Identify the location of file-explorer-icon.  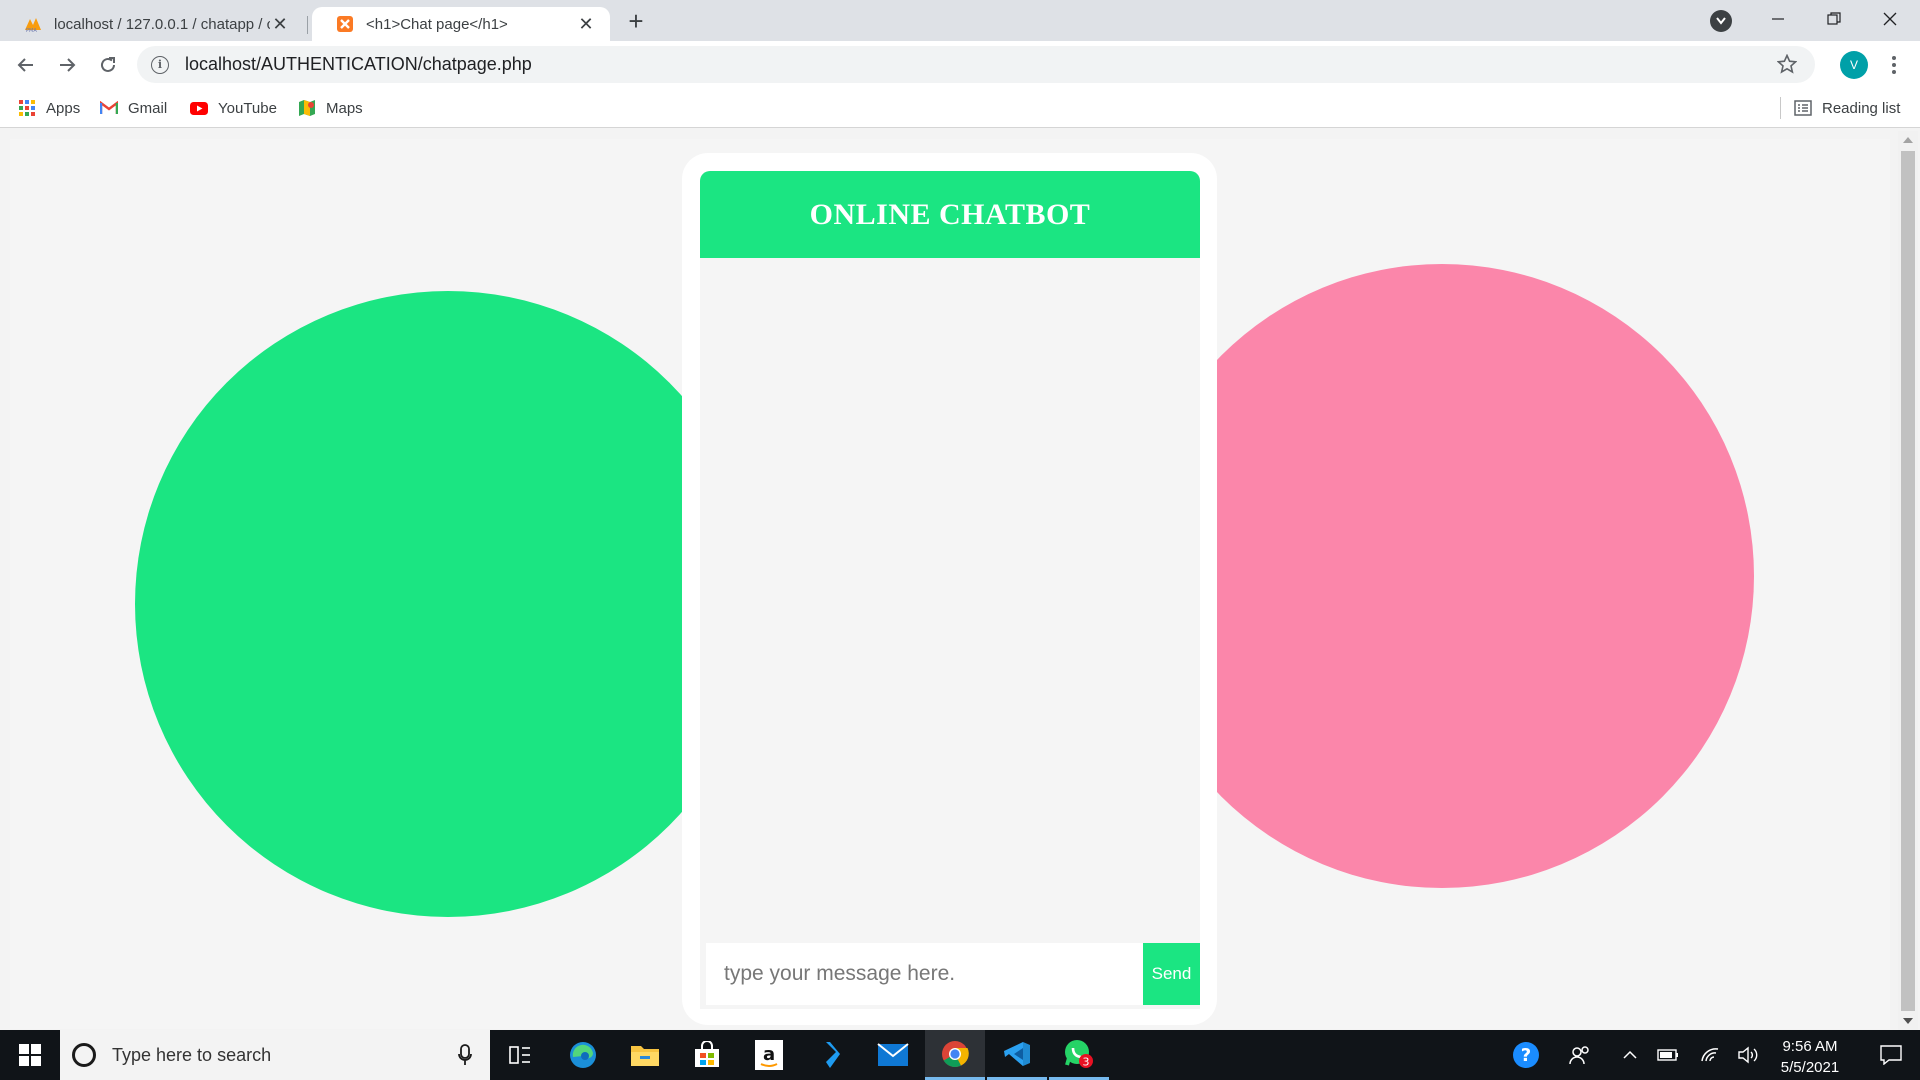
(645, 1055).